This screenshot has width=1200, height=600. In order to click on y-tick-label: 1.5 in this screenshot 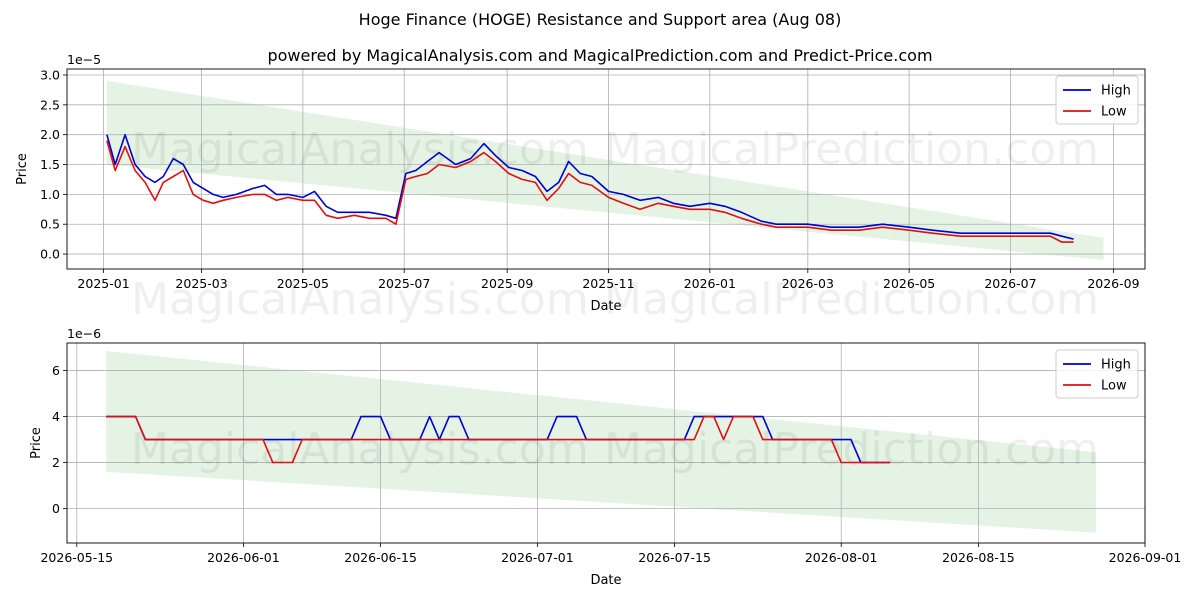, I will do `click(50, 164)`.